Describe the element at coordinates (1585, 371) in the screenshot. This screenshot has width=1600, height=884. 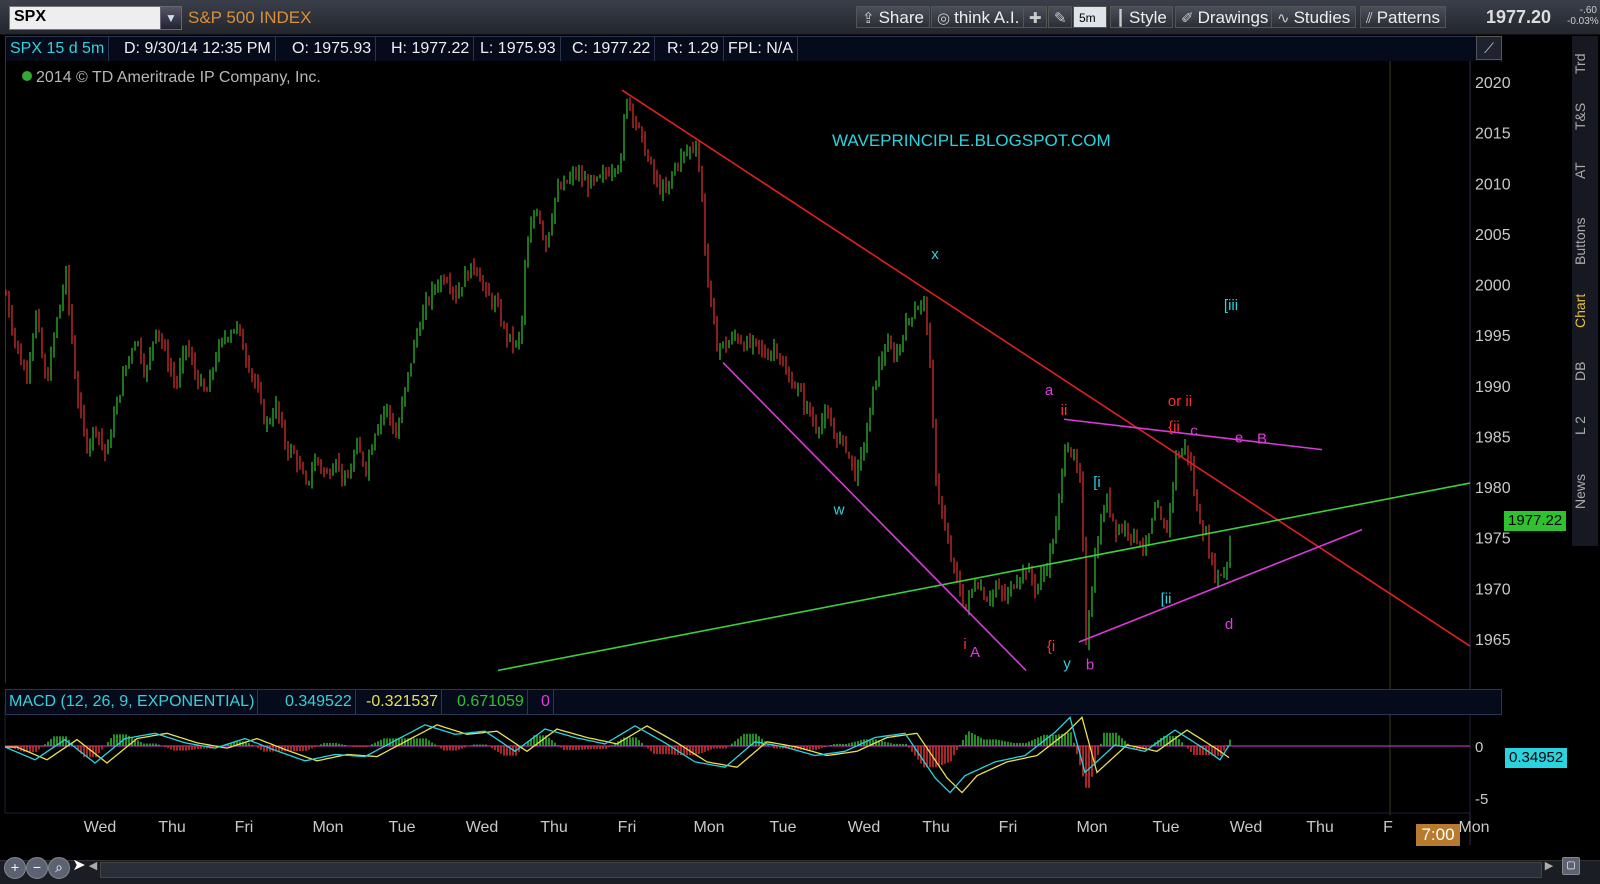
I see `tab-db: DB` at that location.